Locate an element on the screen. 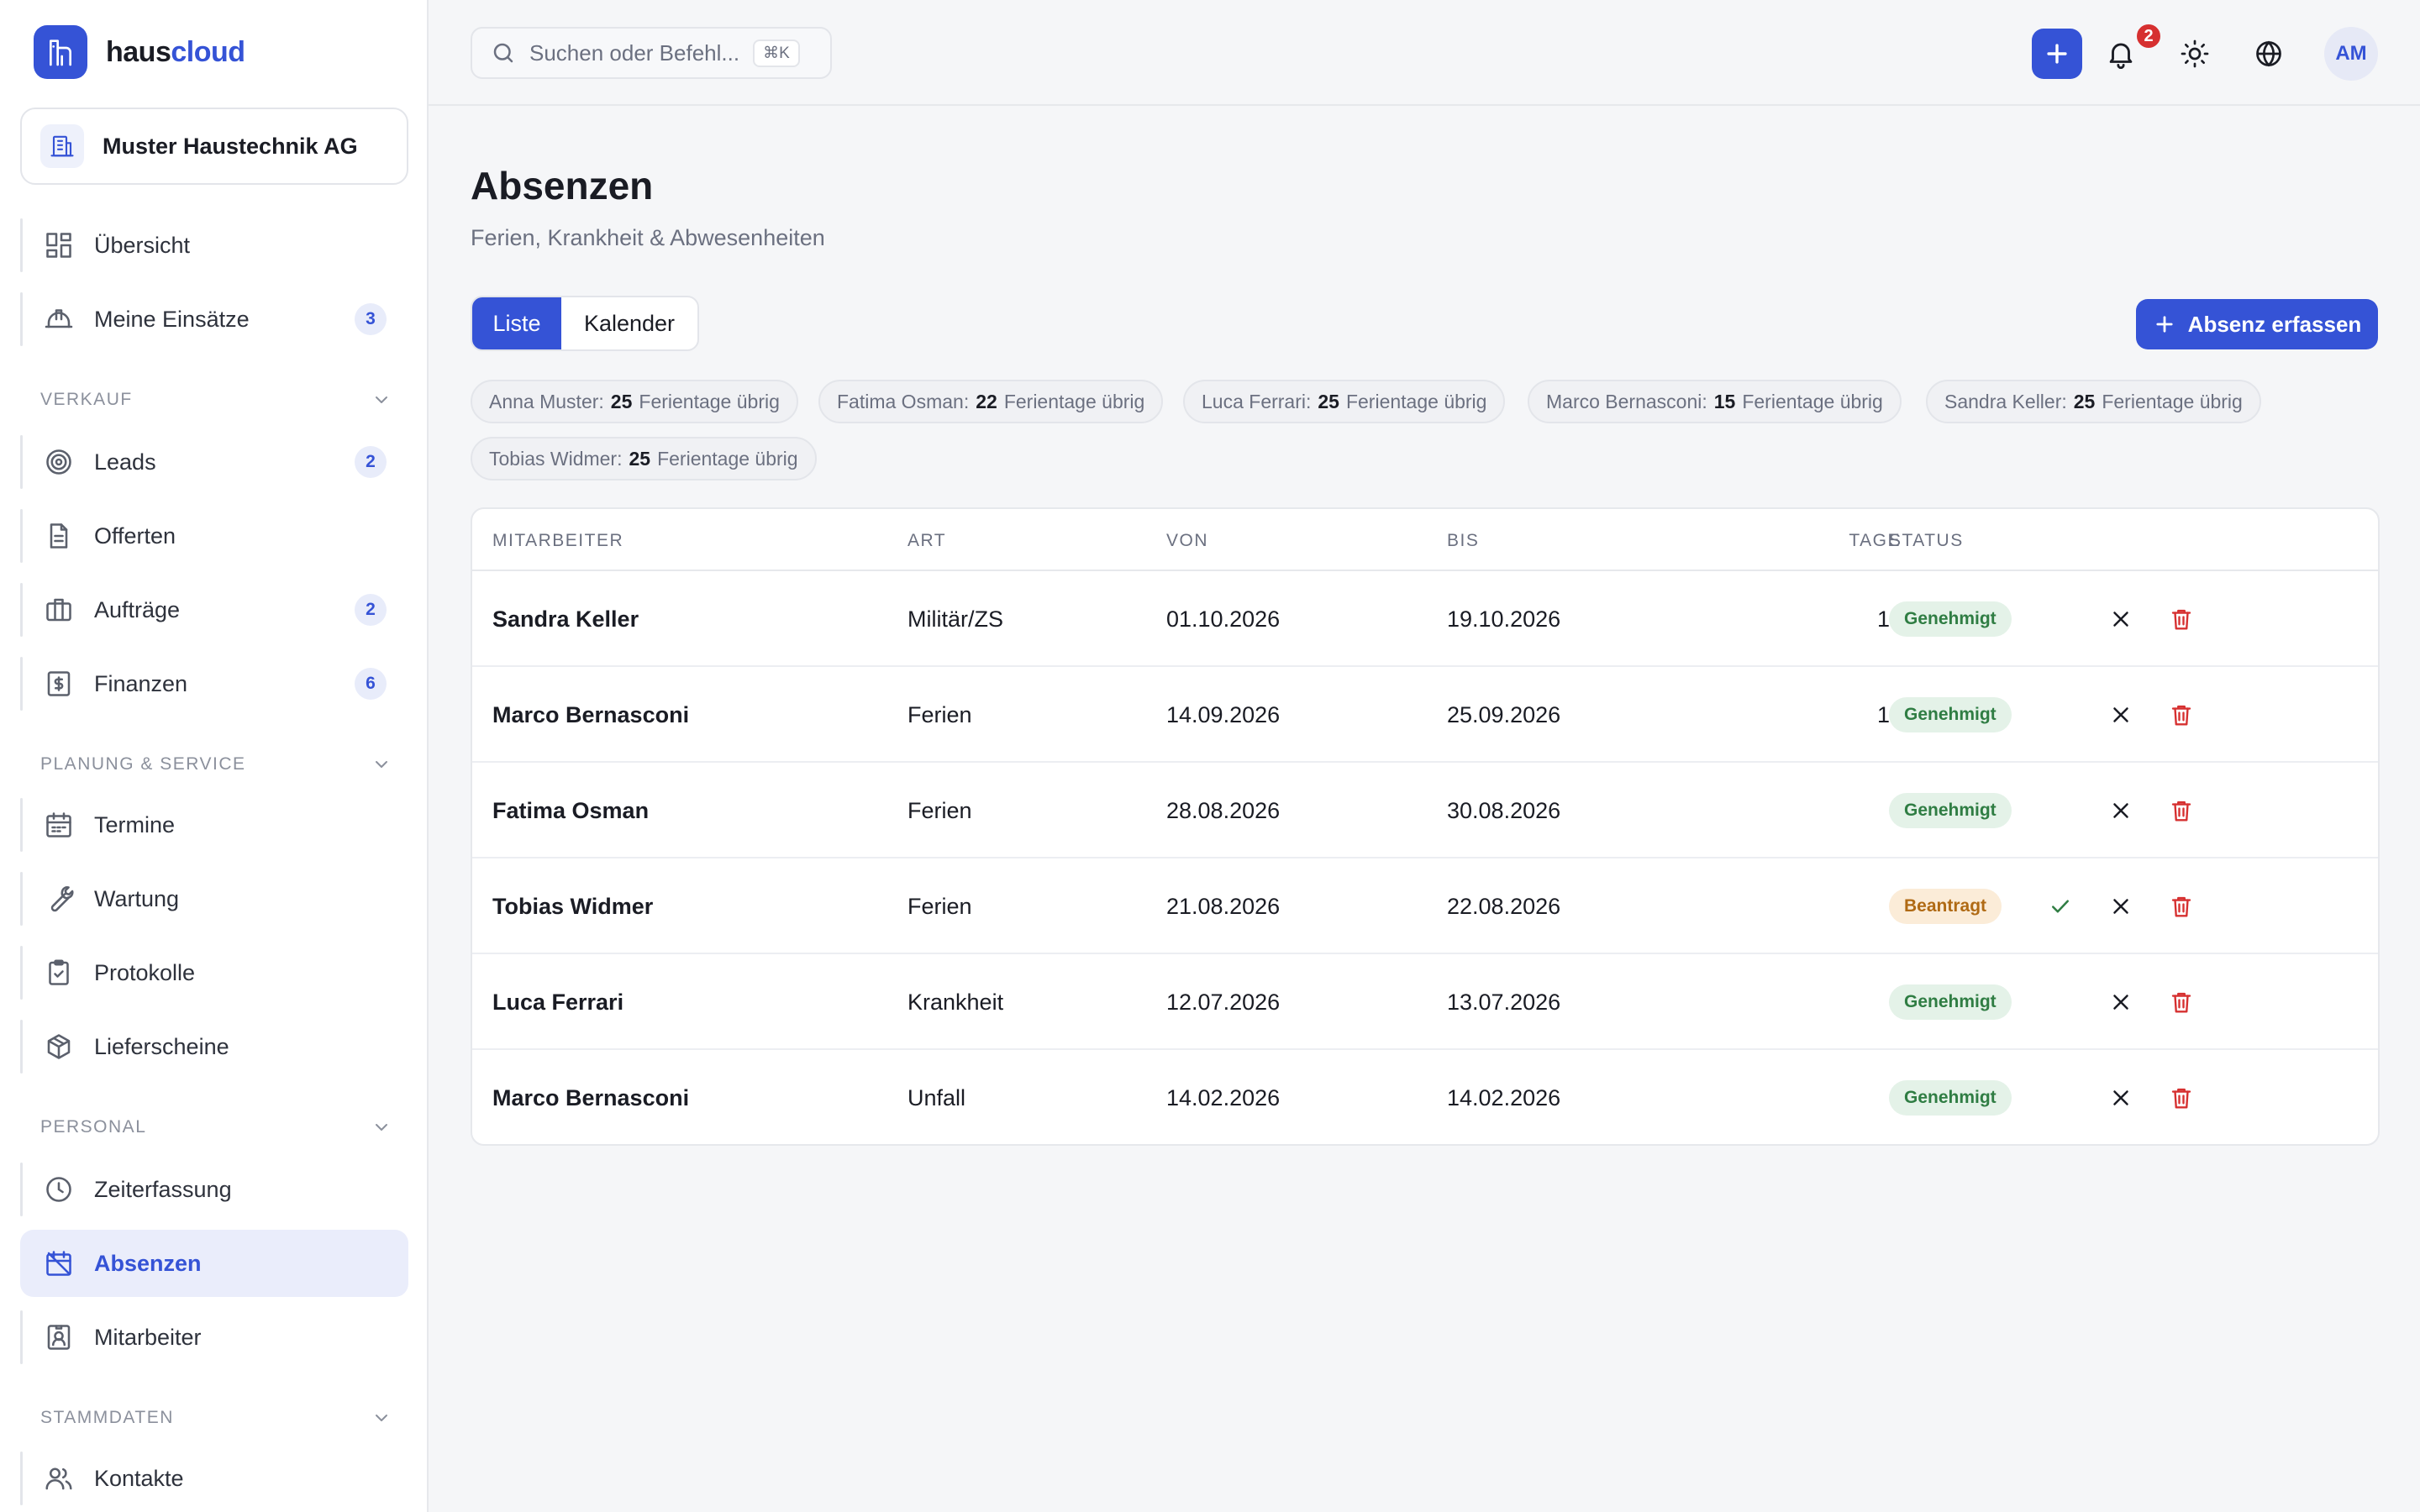 The width and height of the screenshot is (2420, 1512). date-from: 14.09.2026 is located at coordinates (1224, 714).